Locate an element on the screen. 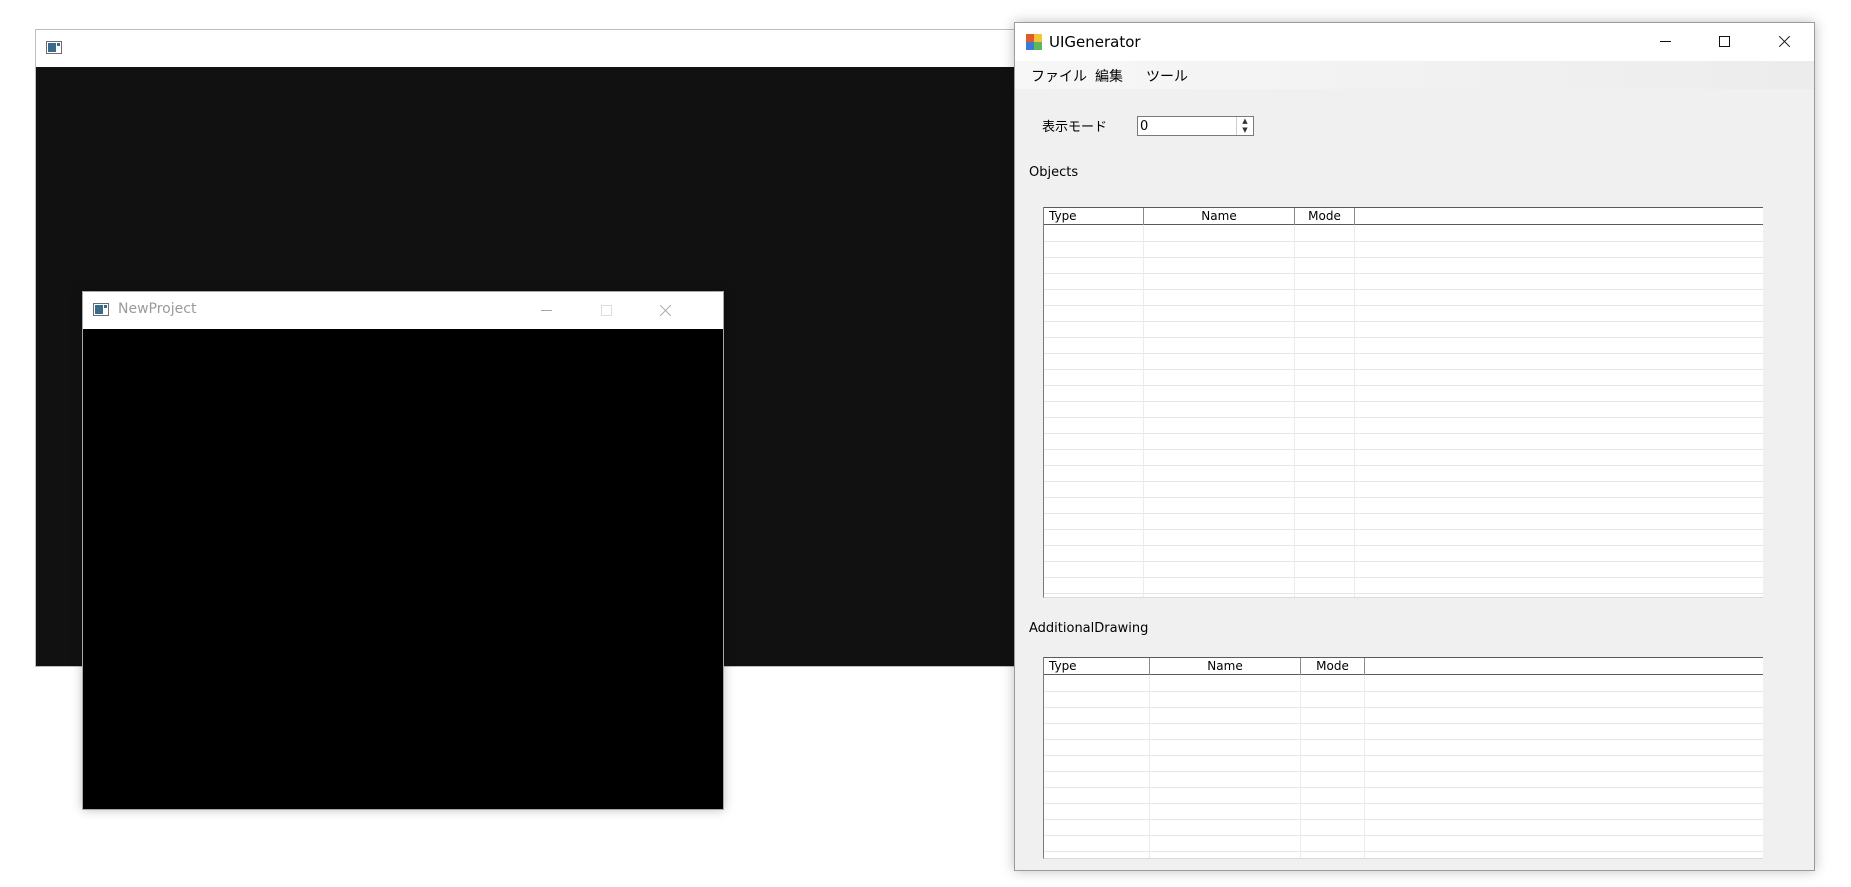 Image resolution: width=1851 pixels, height=887 pixels. menu-tools: ツール is located at coordinates (1167, 76).